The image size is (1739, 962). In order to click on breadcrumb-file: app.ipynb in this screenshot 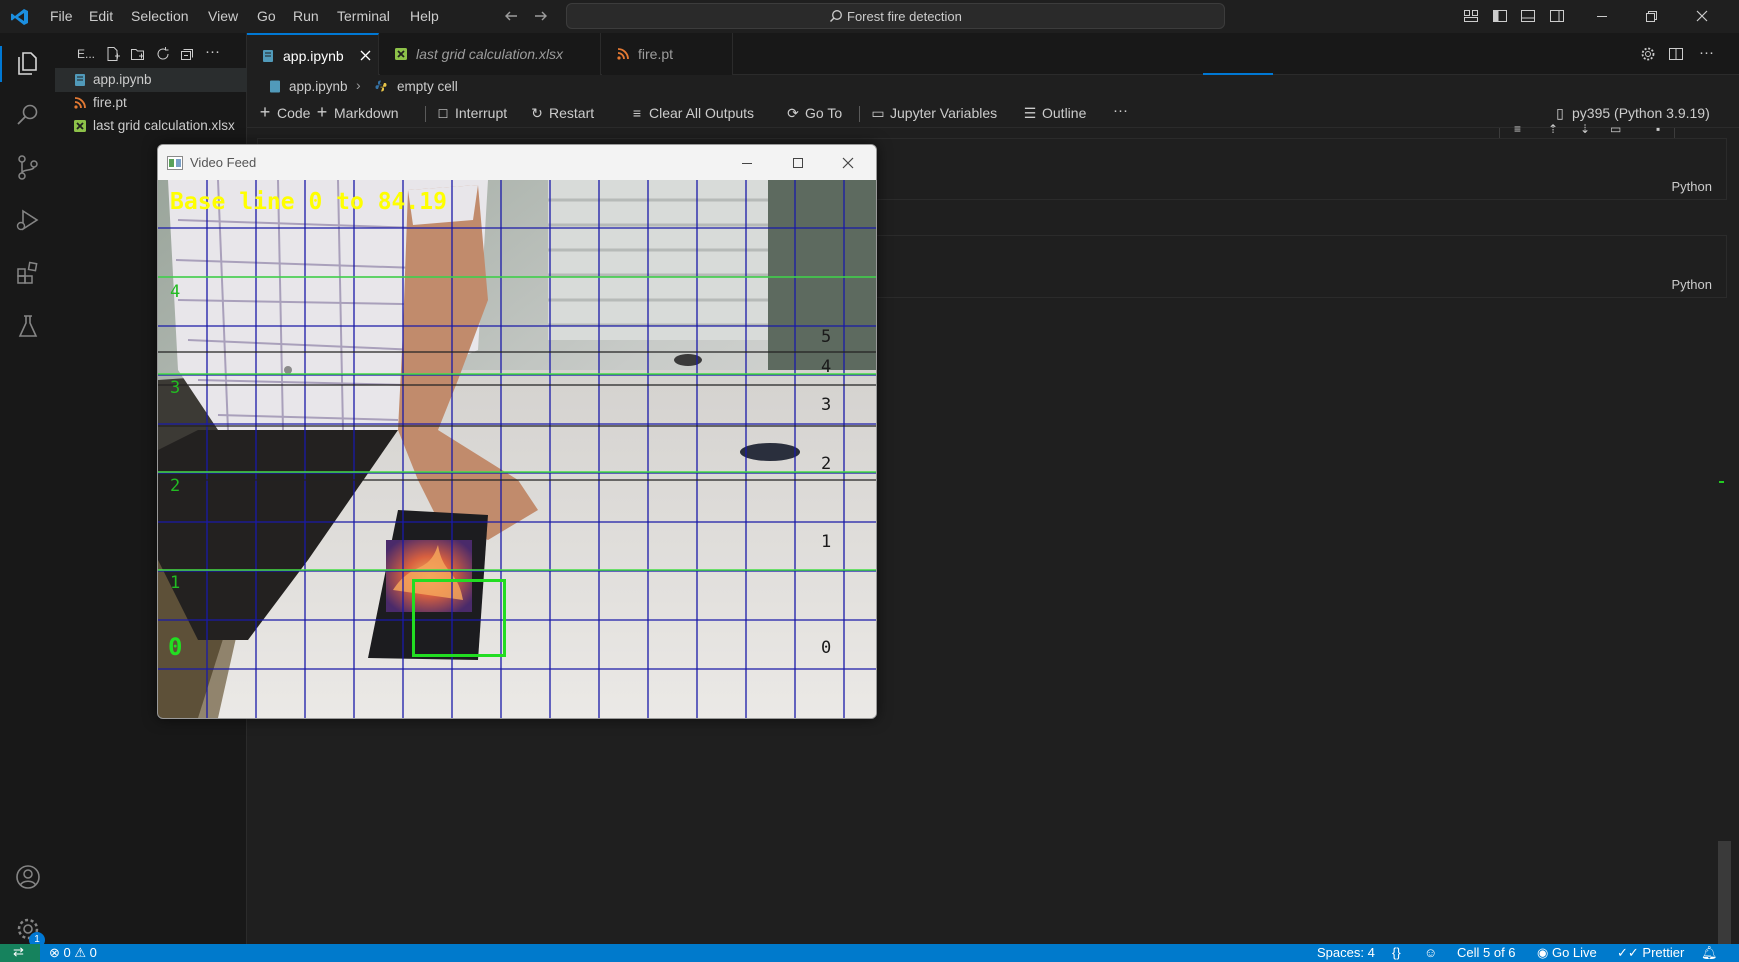, I will do `click(318, 86)`.